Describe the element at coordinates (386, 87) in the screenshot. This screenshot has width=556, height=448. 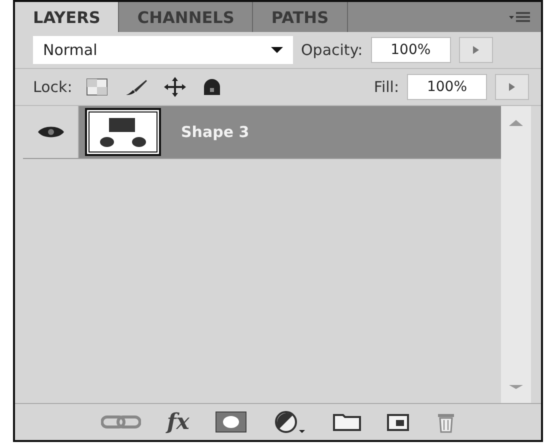
I see `fill-label: Fill:` at that location.